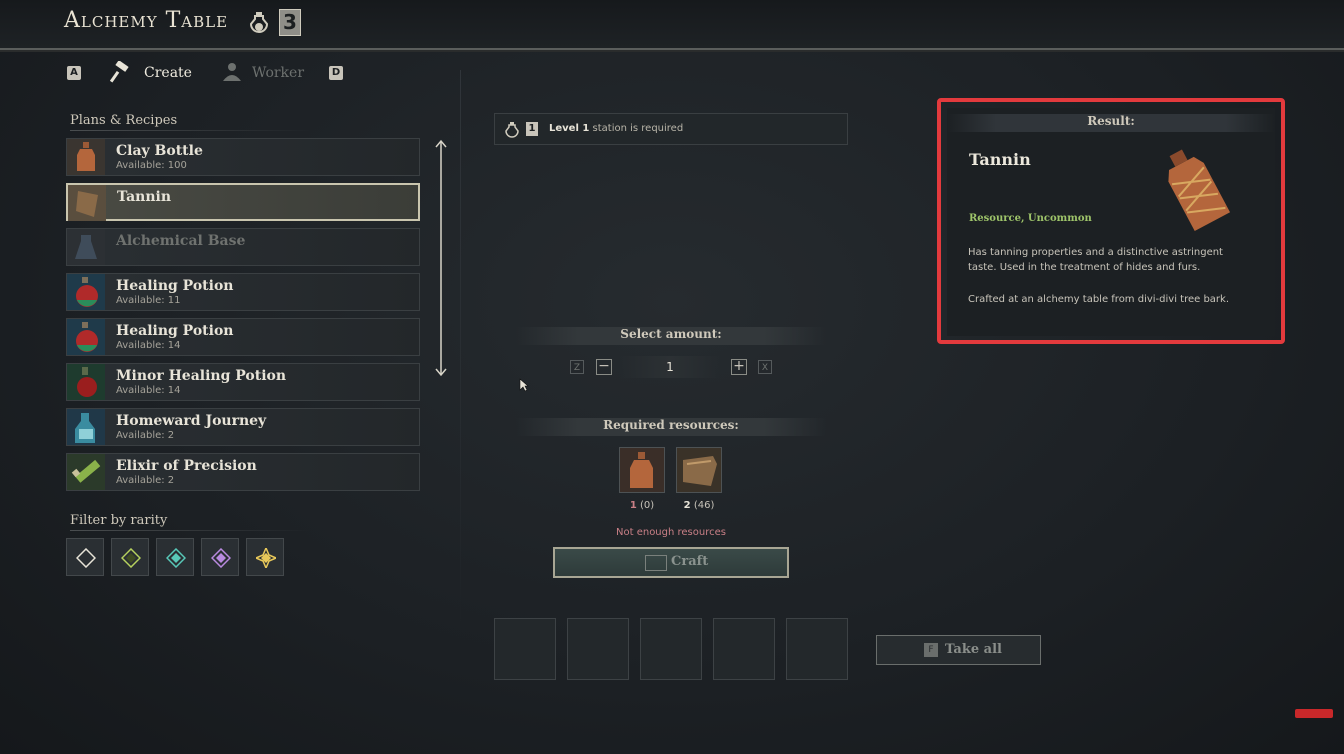  I want to click on recipe-item-tannin: Tannin, so click(243, 202).